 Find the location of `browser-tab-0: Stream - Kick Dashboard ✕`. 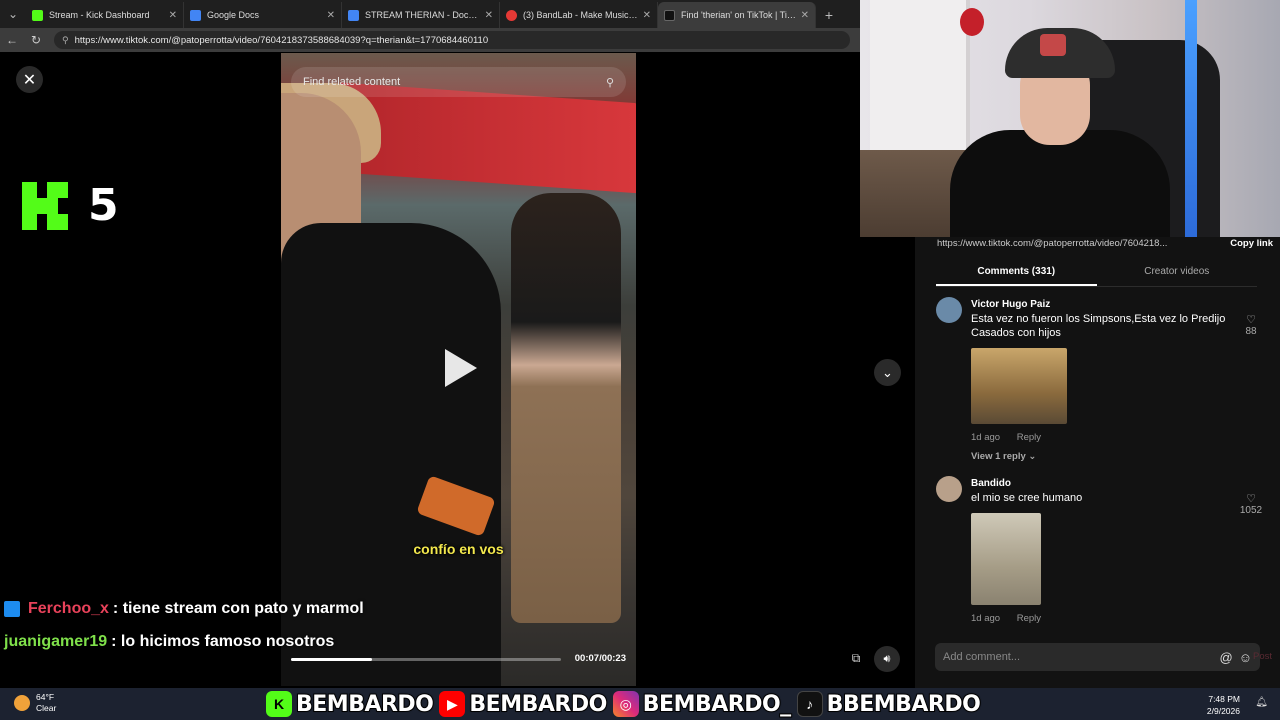

browser-tab-0: Stream - Kick Dashboard ✕ is located at coordinates (105, 15).